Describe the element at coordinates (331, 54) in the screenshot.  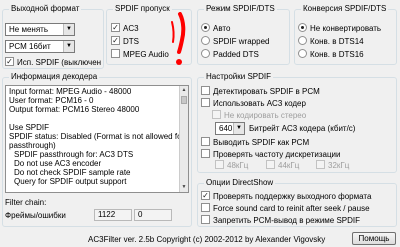
I see `conversion-dts16-radio: Конв. в DTS16` at that location.